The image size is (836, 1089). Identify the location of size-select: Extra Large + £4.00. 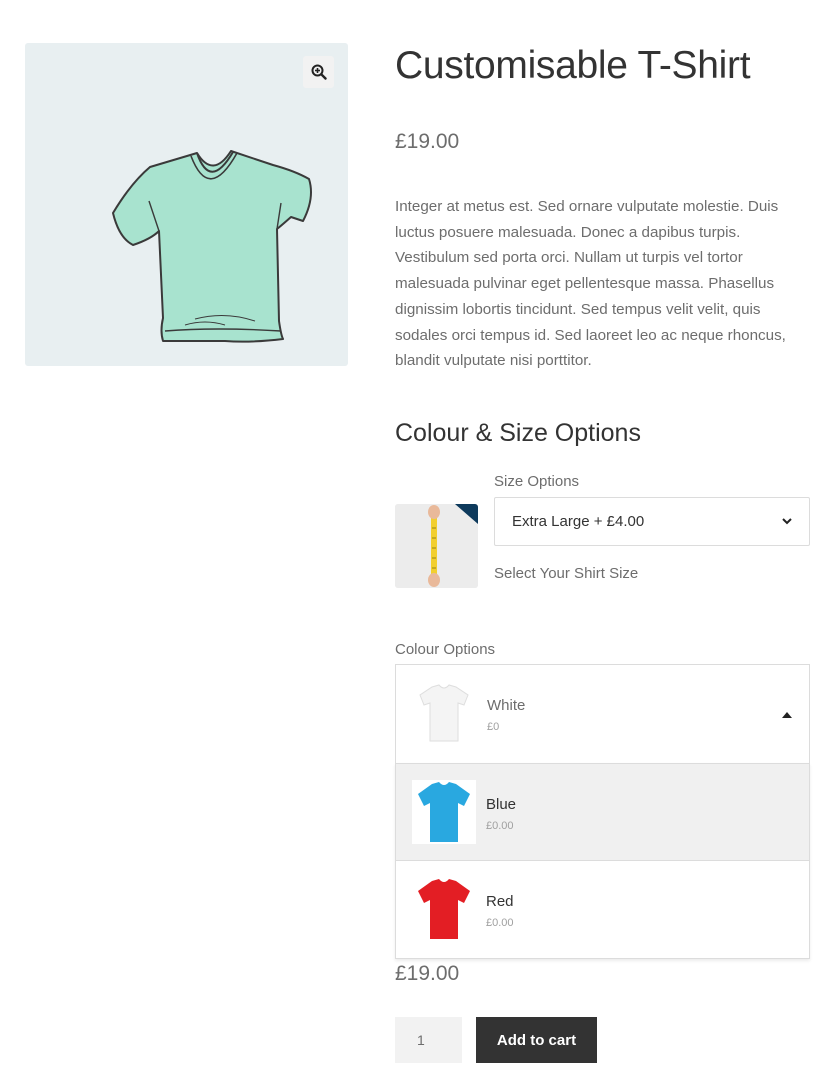
(652, 521).